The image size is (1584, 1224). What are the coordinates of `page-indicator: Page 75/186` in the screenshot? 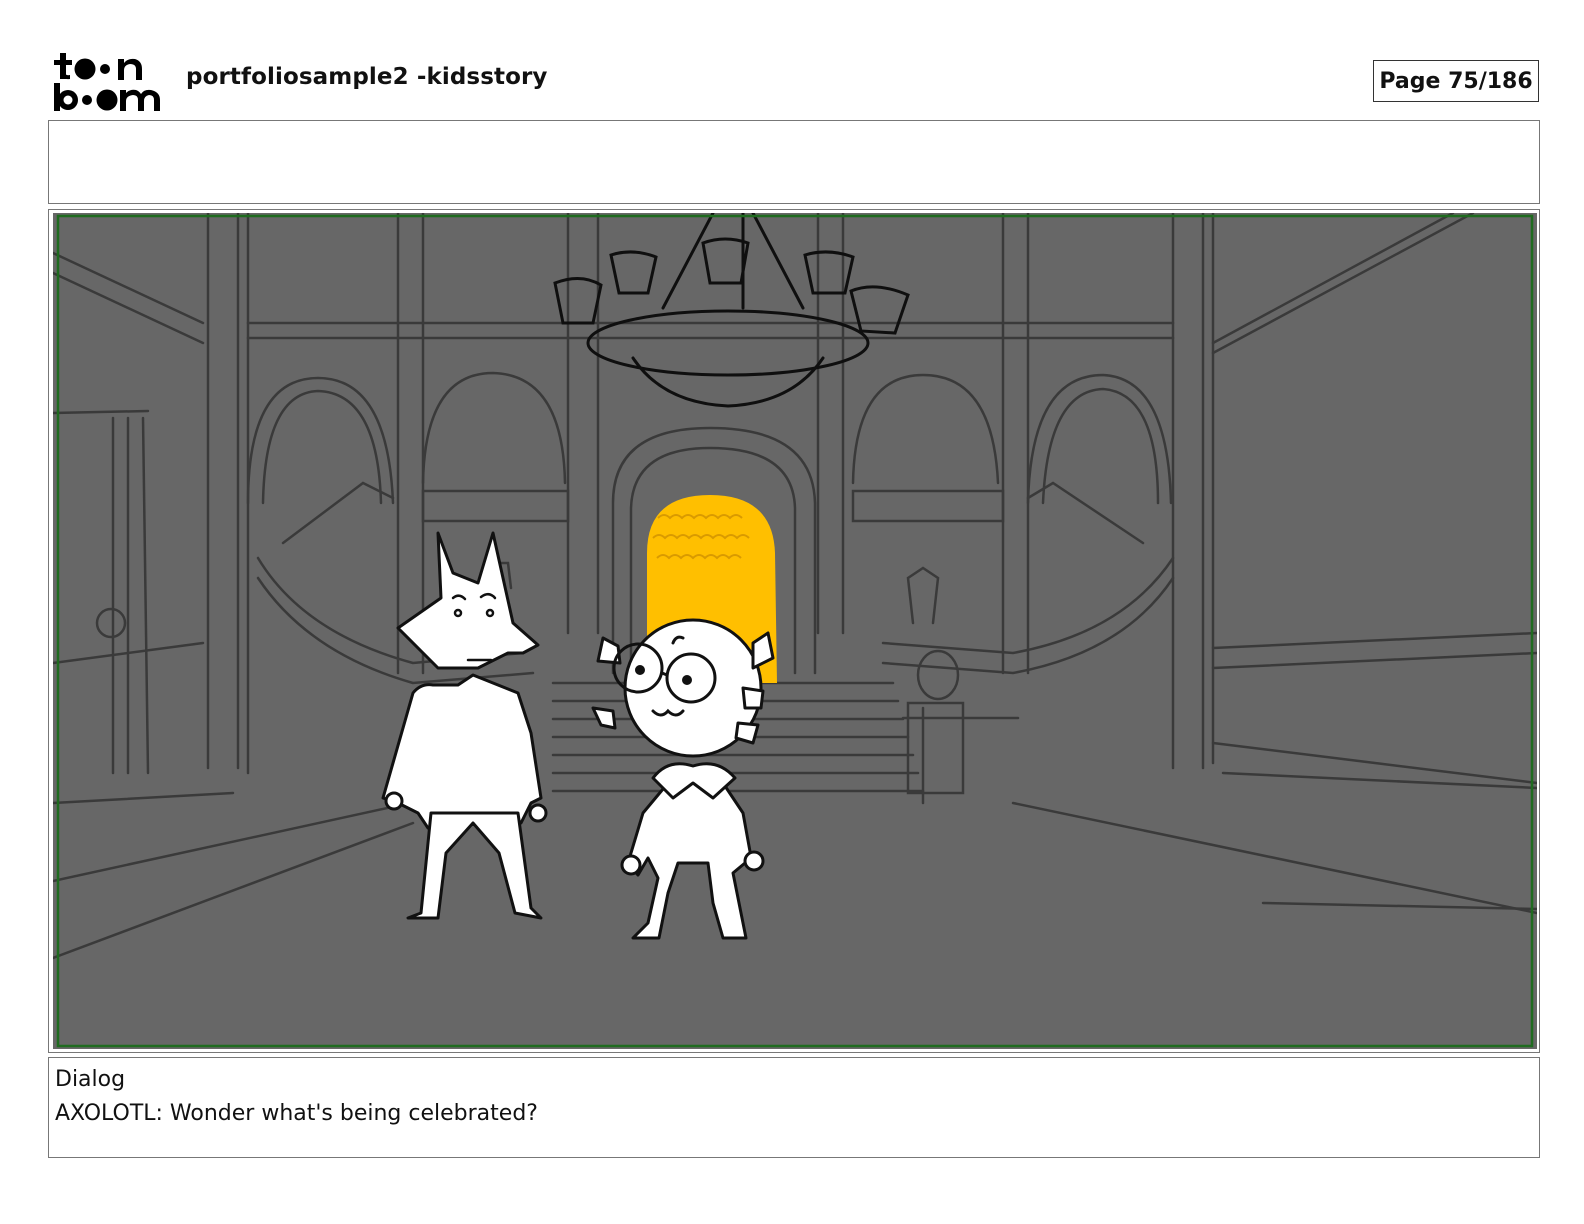 It's located at (1456, 81).